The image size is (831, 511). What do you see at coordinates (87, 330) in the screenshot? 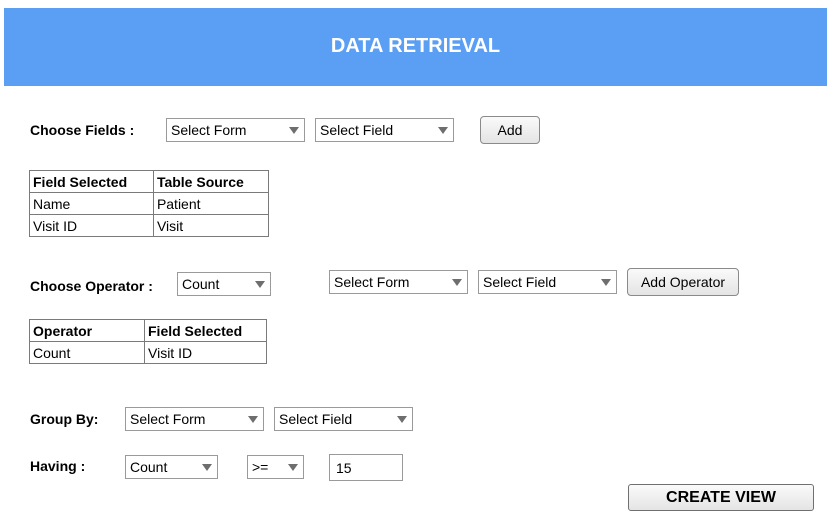
I see `column-header: Operator` at bounding box center [87, 330].